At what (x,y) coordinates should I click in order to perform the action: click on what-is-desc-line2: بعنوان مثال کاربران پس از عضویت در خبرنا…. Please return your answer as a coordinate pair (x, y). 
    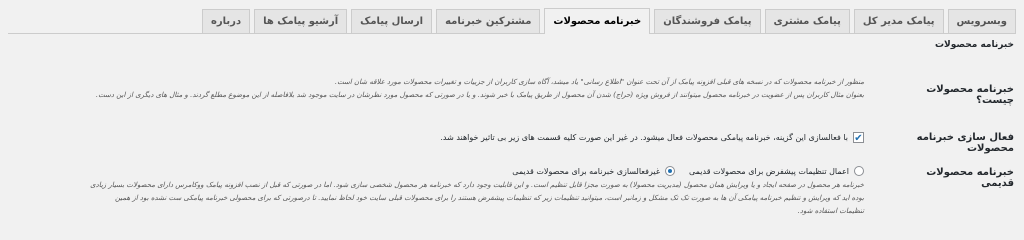
    Looking at the image, I should click on (479, 95).